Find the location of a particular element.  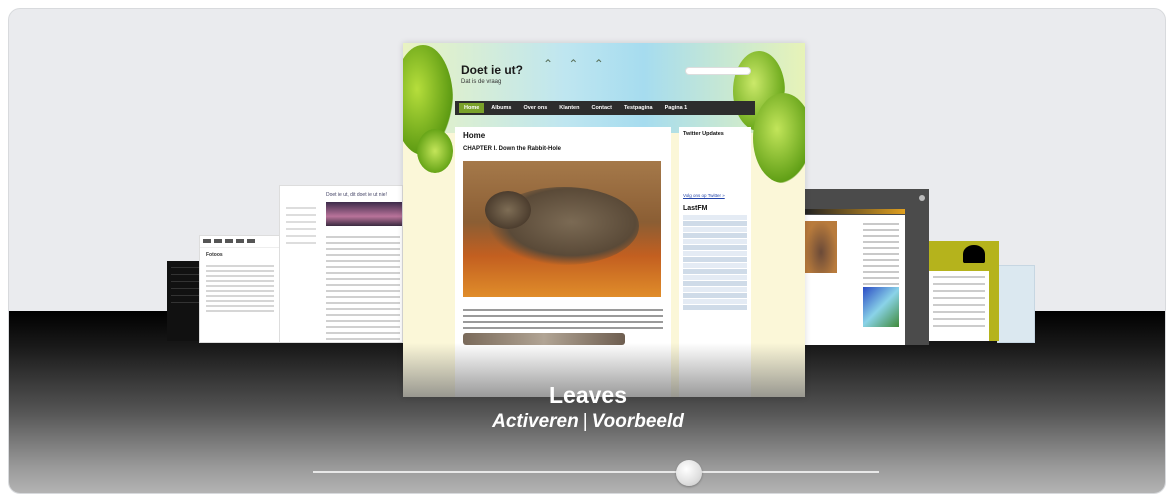

theme-name: Leaves is located at coordinates (587, 395).